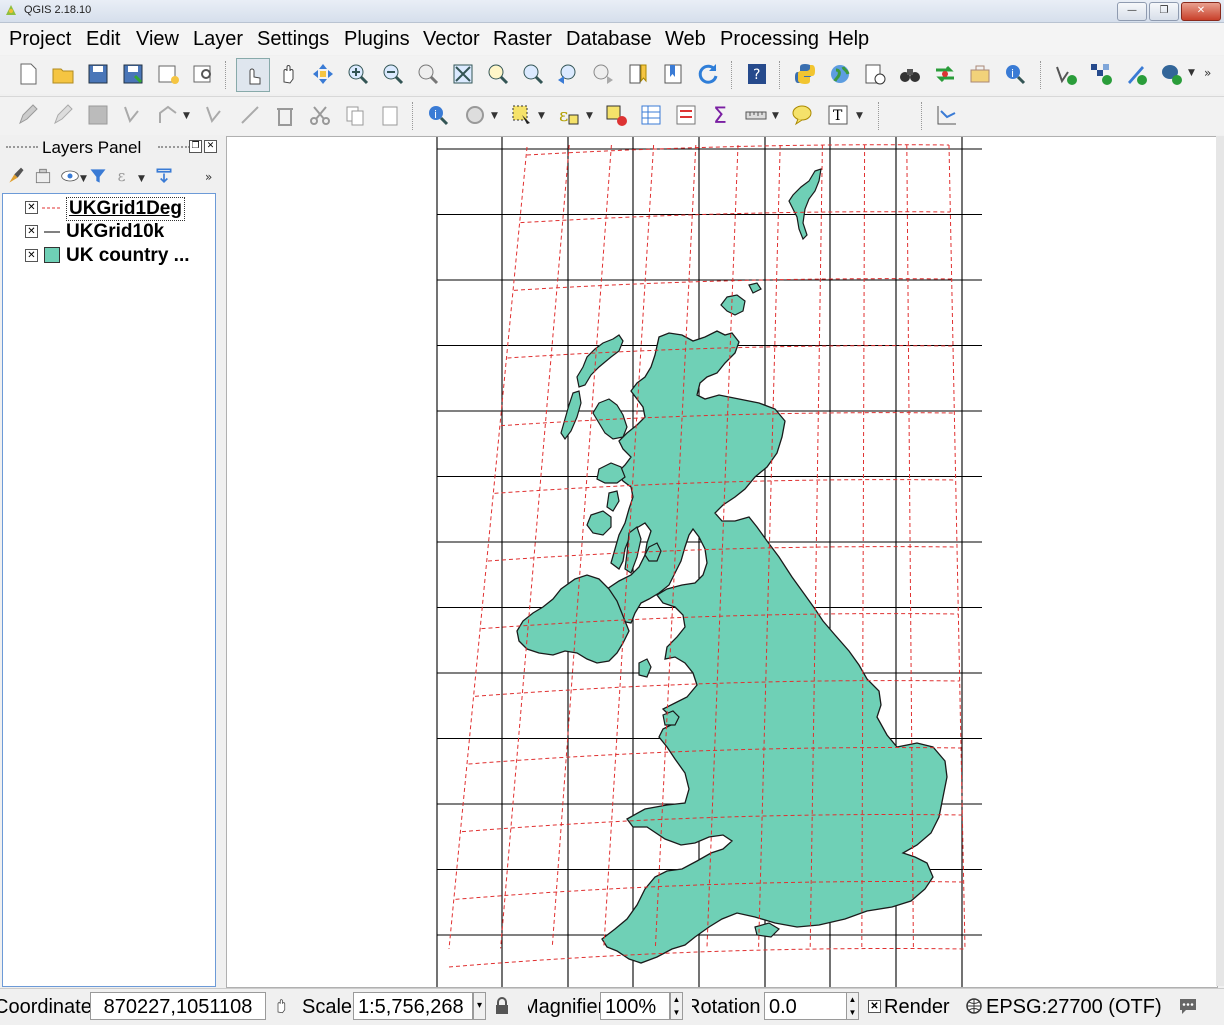 The width and height of the screenshot is (1224, 1025). I want to click on scale-dropdown-button: ▾, so click(479, 1006).